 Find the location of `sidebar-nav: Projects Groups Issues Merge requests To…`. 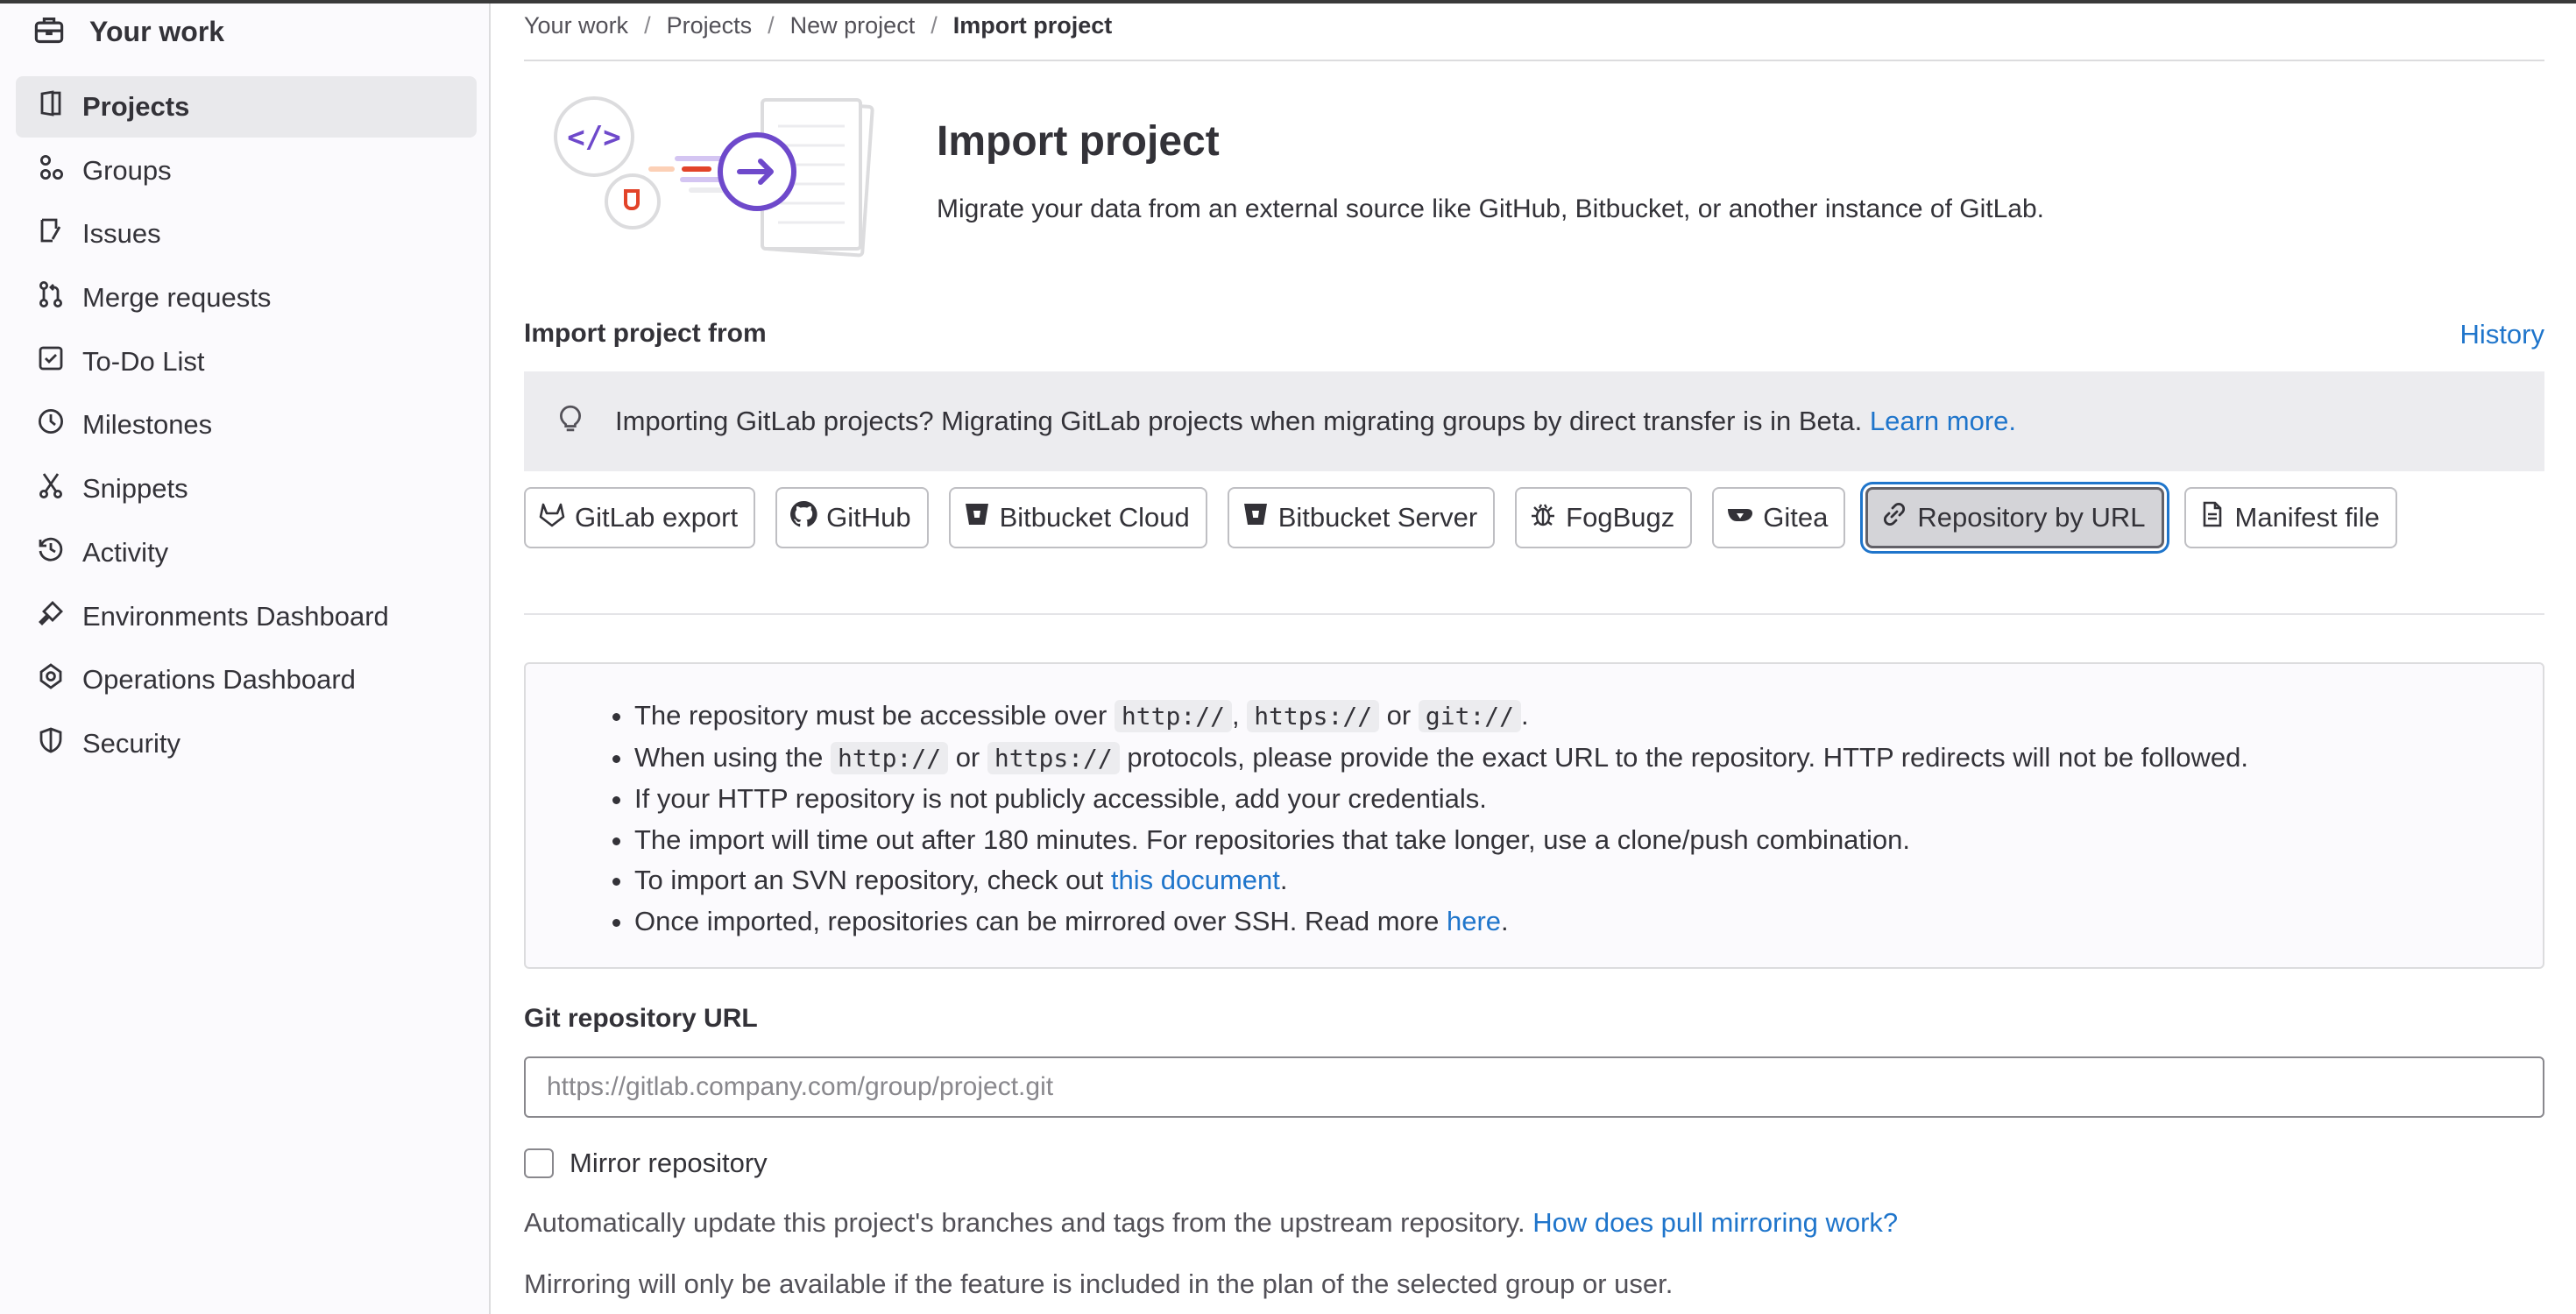

sidebar-nav: Projects Groups Issues Merge requests To… is located at coordinates (246, 427).